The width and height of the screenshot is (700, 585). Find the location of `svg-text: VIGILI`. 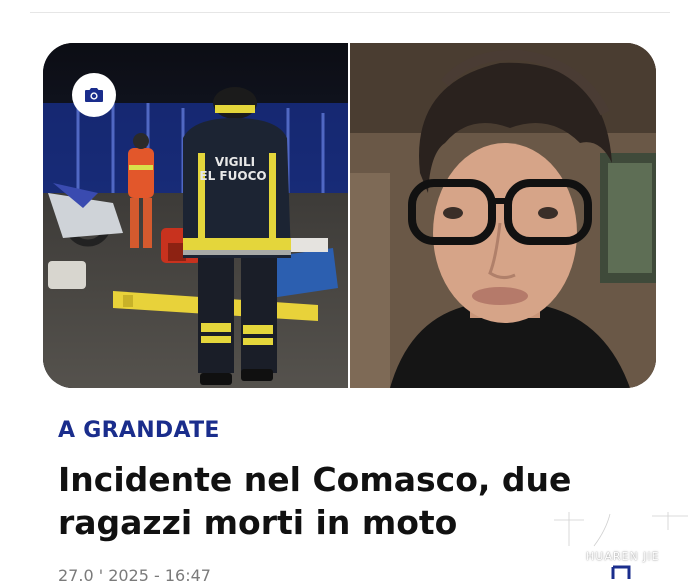

svg-text: VIGILI is located at coordinates (235, 162).